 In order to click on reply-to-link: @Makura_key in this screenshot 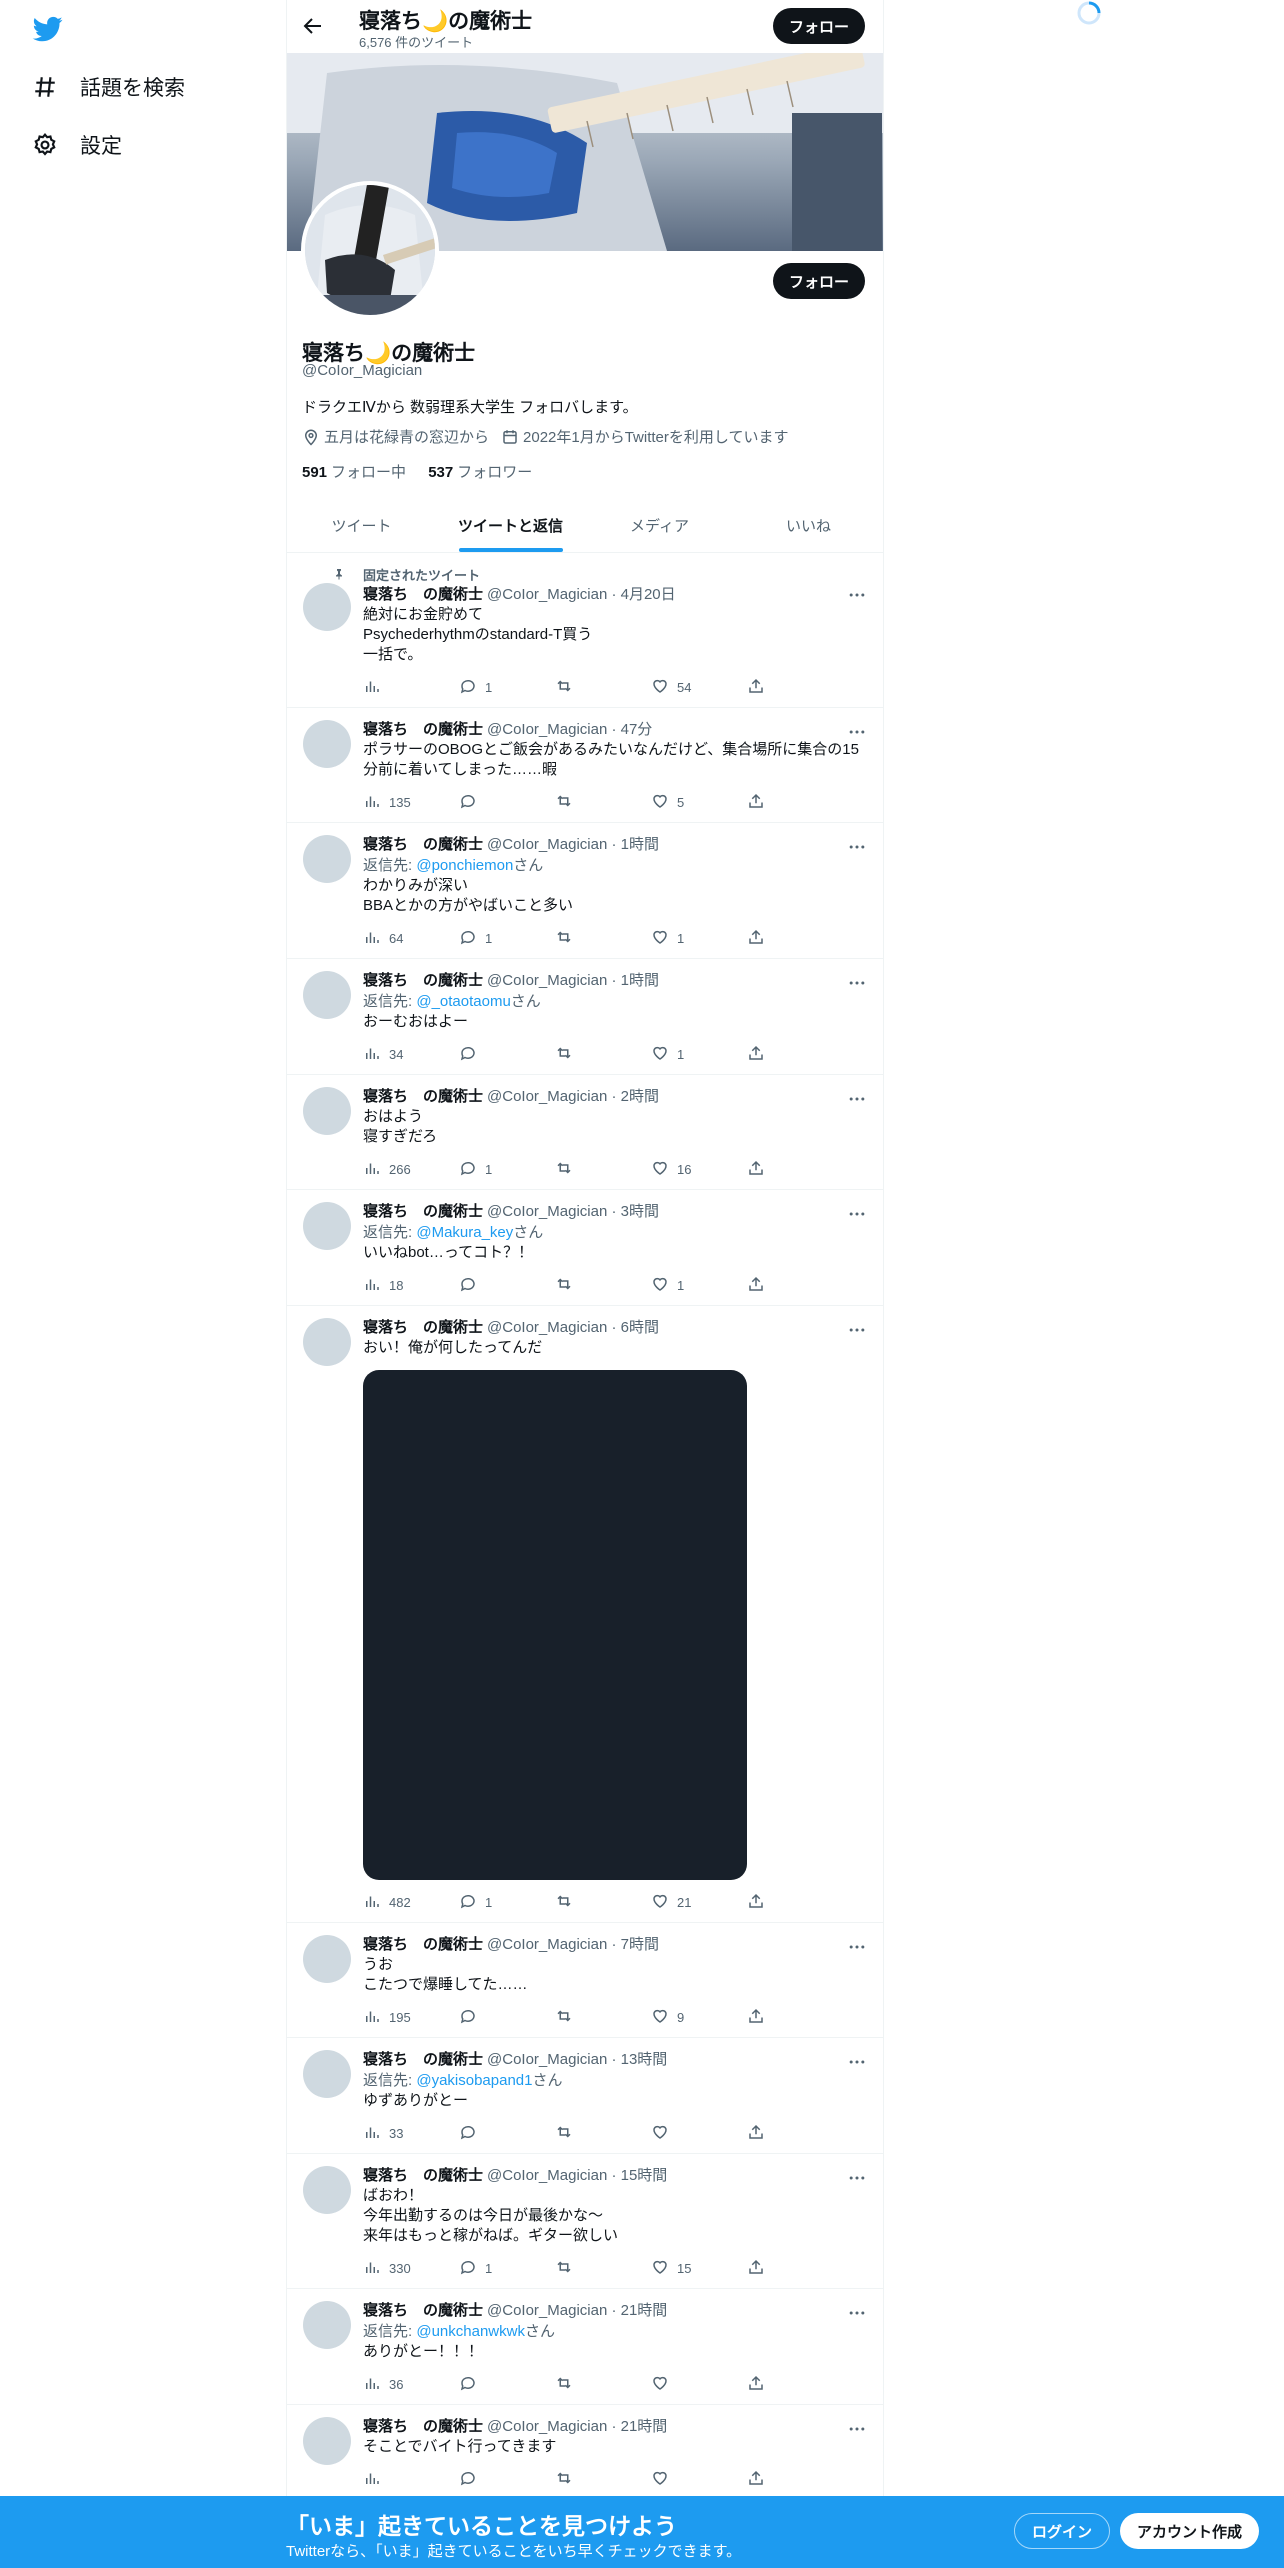, I will do `click(464, 1232)`.